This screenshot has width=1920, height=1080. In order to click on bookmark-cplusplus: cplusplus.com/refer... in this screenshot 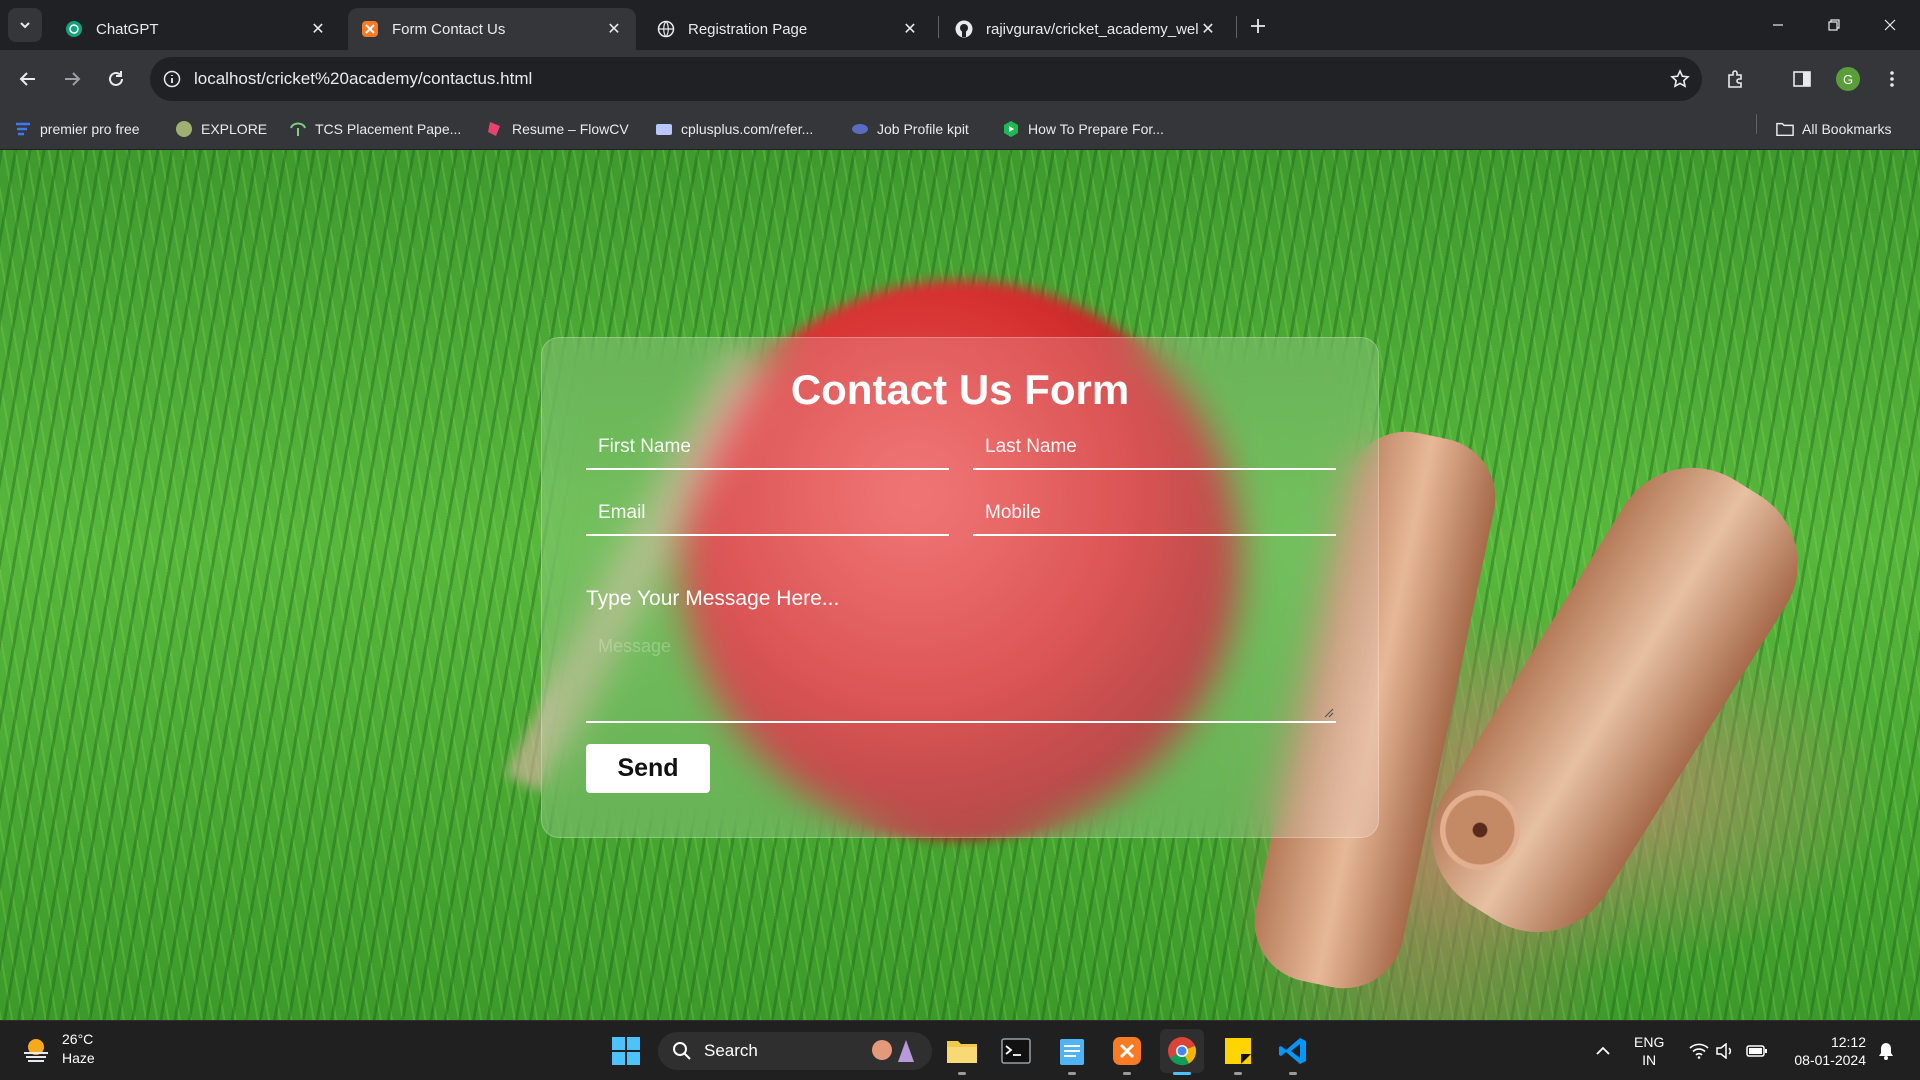, I will do `click(734, 129)`.